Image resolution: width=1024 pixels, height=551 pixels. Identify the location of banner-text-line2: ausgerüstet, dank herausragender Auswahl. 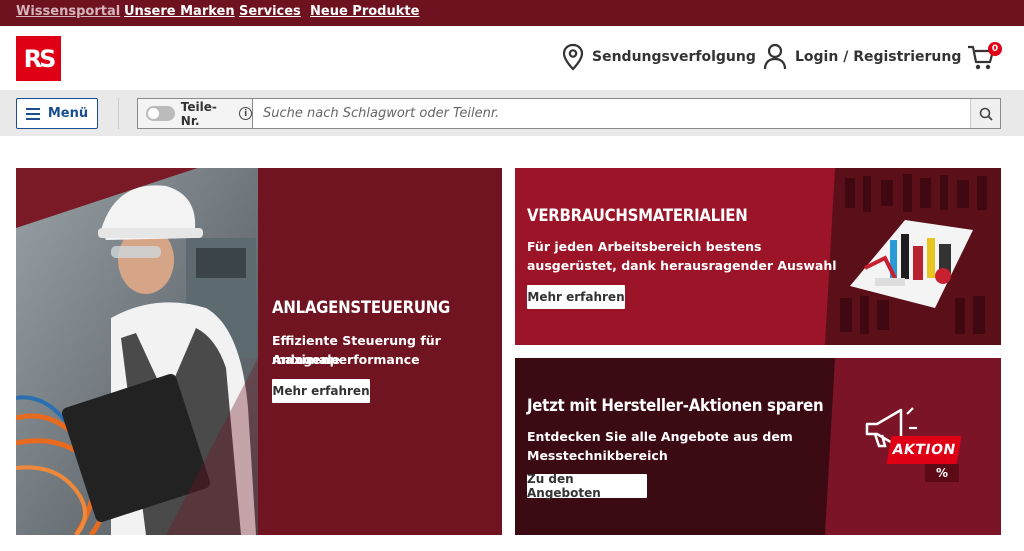
(682, 265).